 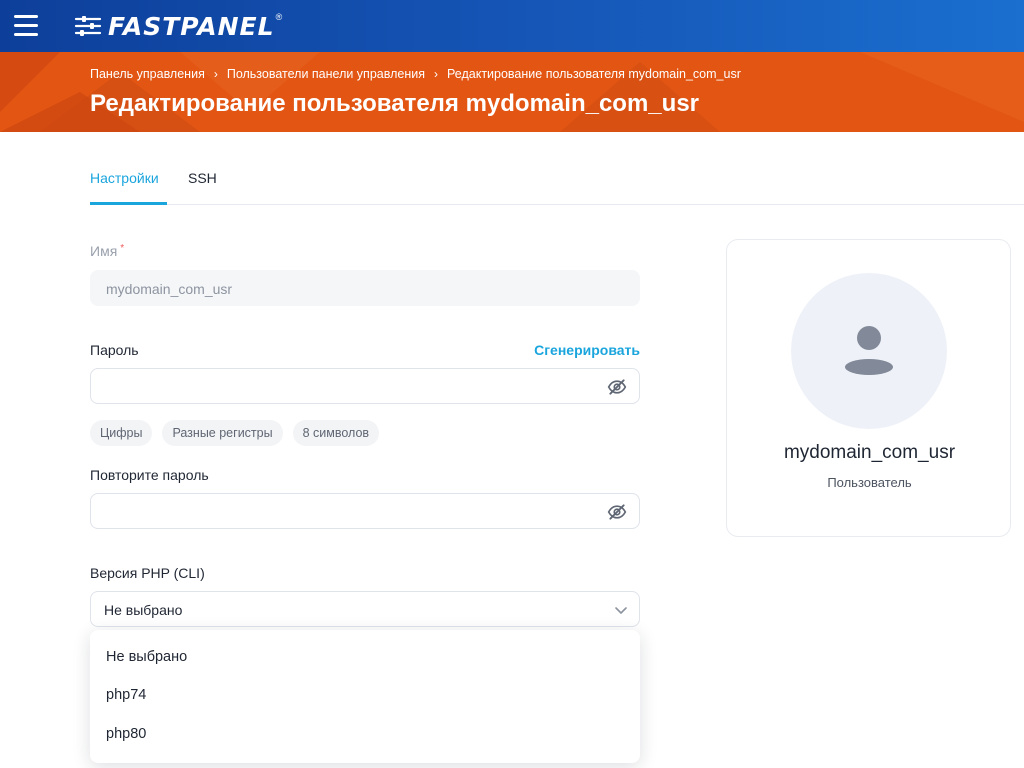 I want to click on requirement-chip: 8 символов, so click(x=336, y=433).